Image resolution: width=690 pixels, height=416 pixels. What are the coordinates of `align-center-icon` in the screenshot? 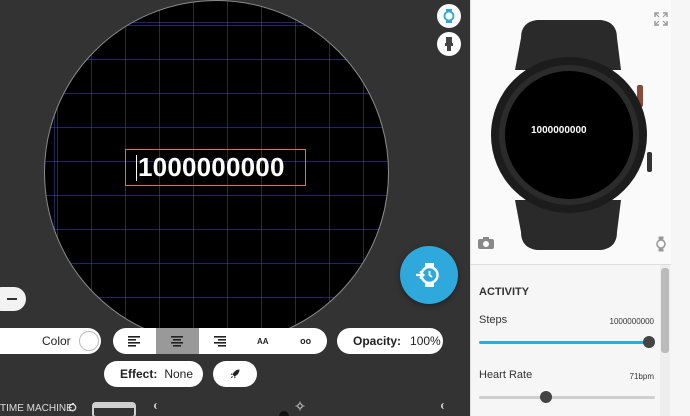 It's located at (177, 341).